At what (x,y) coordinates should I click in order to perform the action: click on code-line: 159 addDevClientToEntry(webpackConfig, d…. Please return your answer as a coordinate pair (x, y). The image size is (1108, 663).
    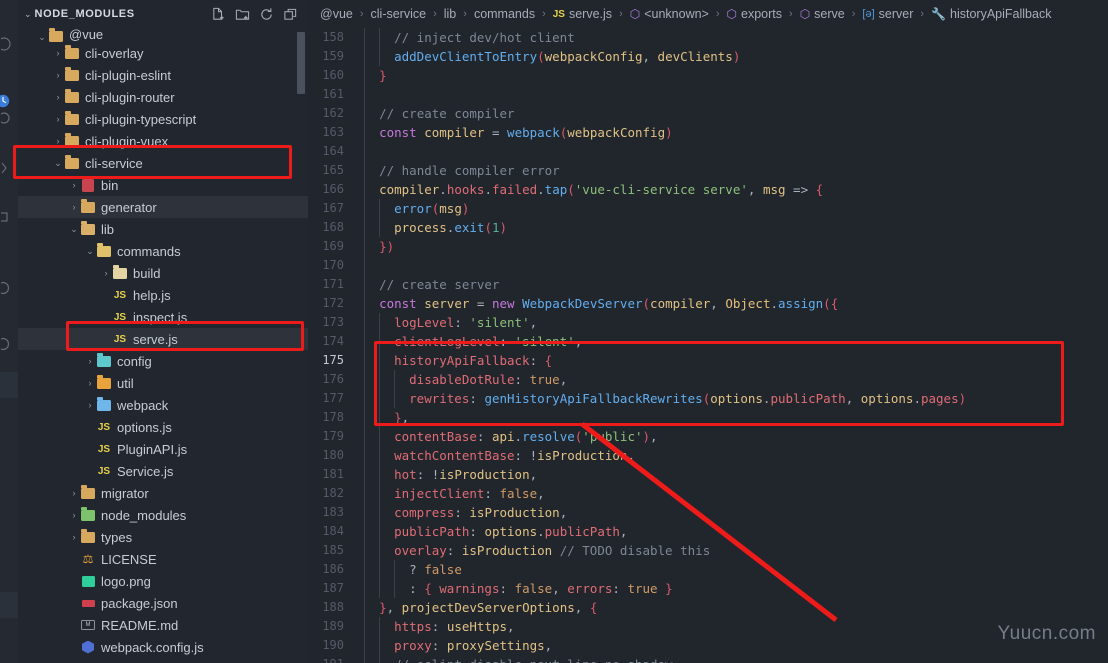
    Looking at the image, I should click on (708, 56).